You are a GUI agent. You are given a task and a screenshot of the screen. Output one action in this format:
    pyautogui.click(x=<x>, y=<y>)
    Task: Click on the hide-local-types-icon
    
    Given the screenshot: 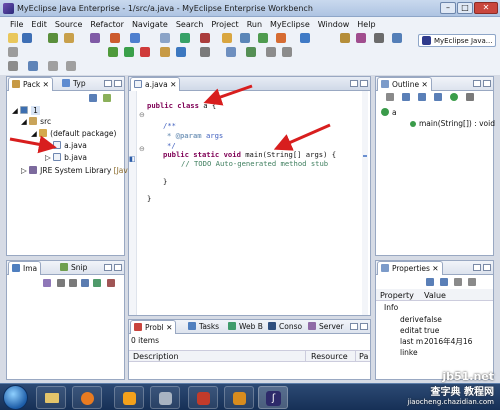 What is the action you would take?
    pyautogui.click(x=454, y=97)
    